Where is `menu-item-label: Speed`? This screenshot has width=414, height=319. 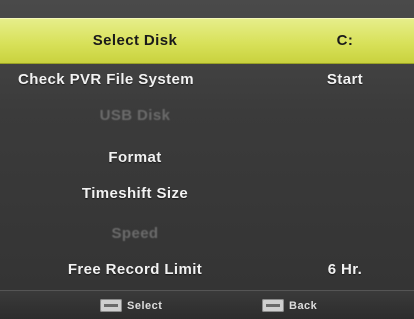
menu-item-label: Speed is located at coordinates (135, 233).